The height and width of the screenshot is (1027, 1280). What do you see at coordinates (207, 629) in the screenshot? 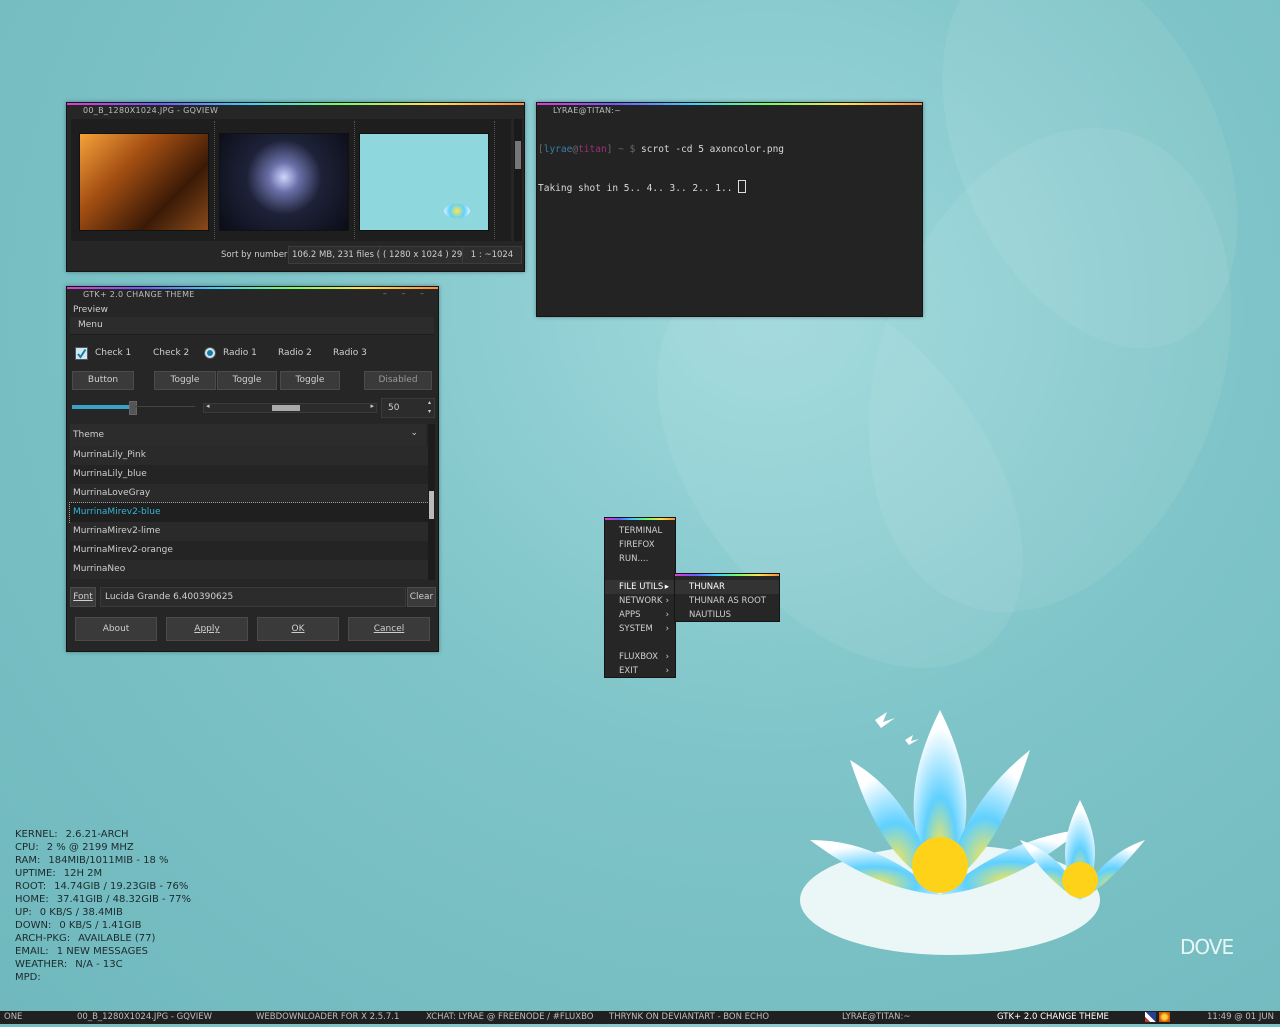
I see `apply-button: Apply` at bounding box center [207, 629].